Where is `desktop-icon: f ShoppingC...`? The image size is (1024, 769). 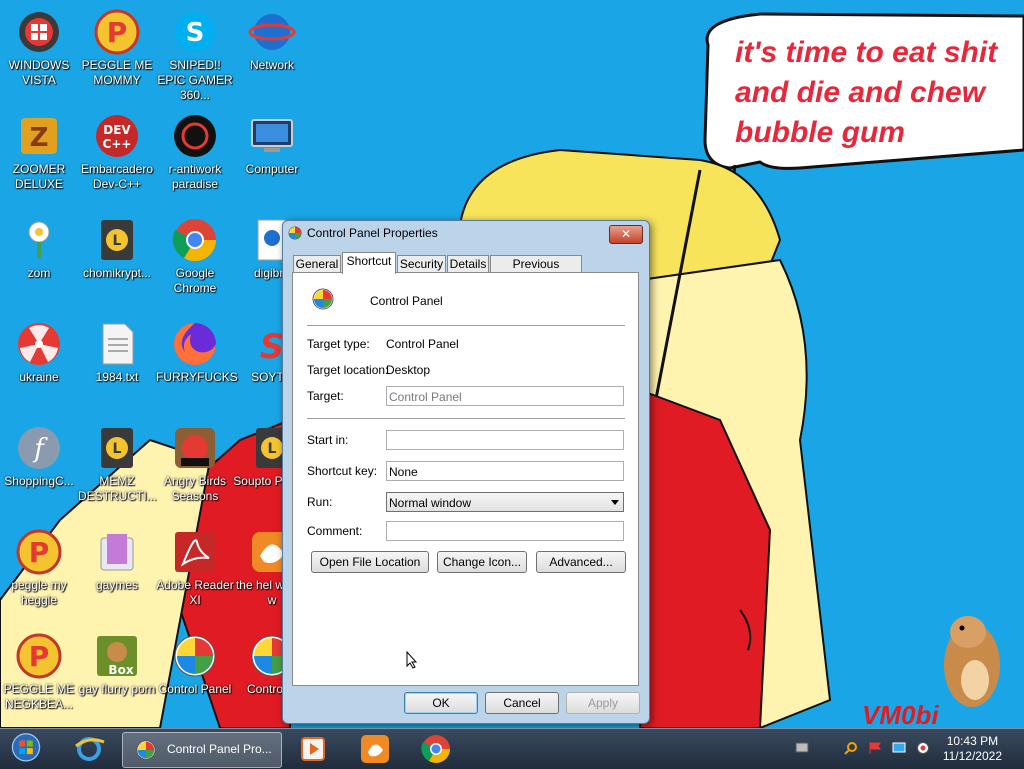
desktop-icon: f ShoppingC... is located at coordinates (39, 456).